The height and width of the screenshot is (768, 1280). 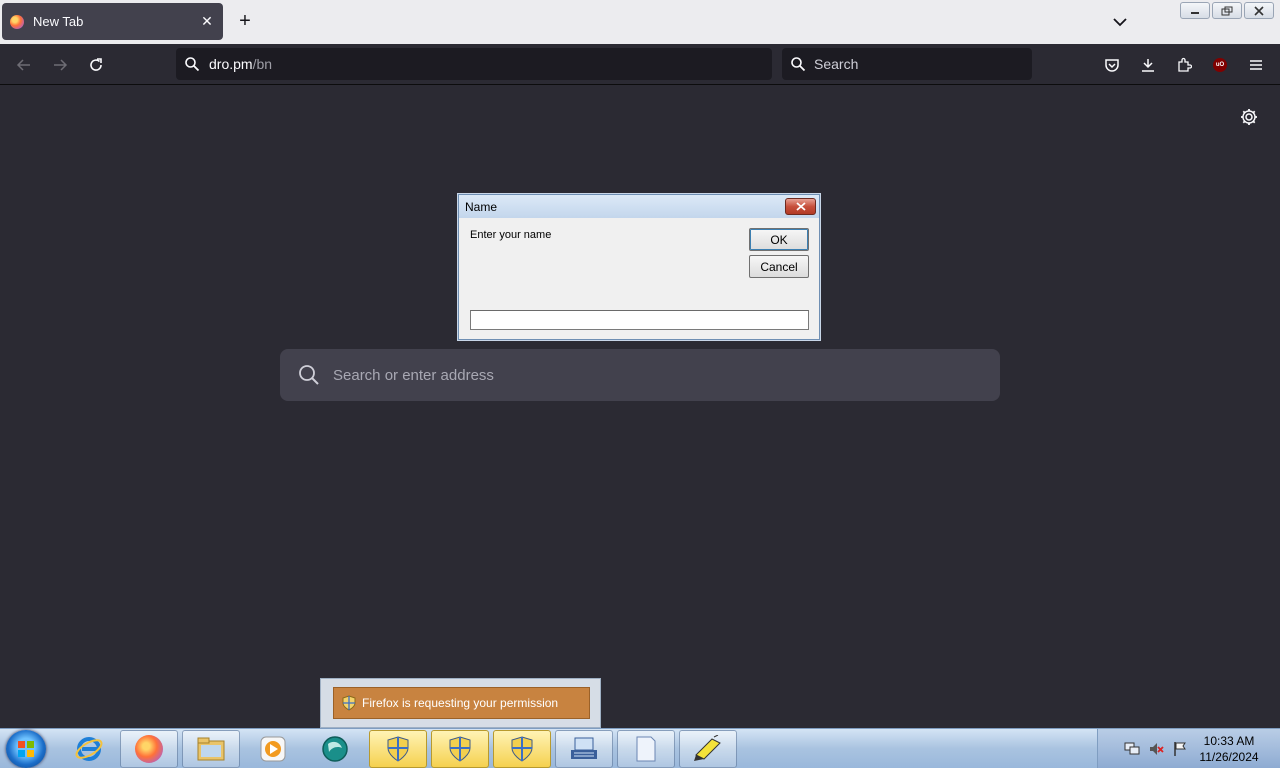 I want to click on document-icon, so click(x=646, y=749).